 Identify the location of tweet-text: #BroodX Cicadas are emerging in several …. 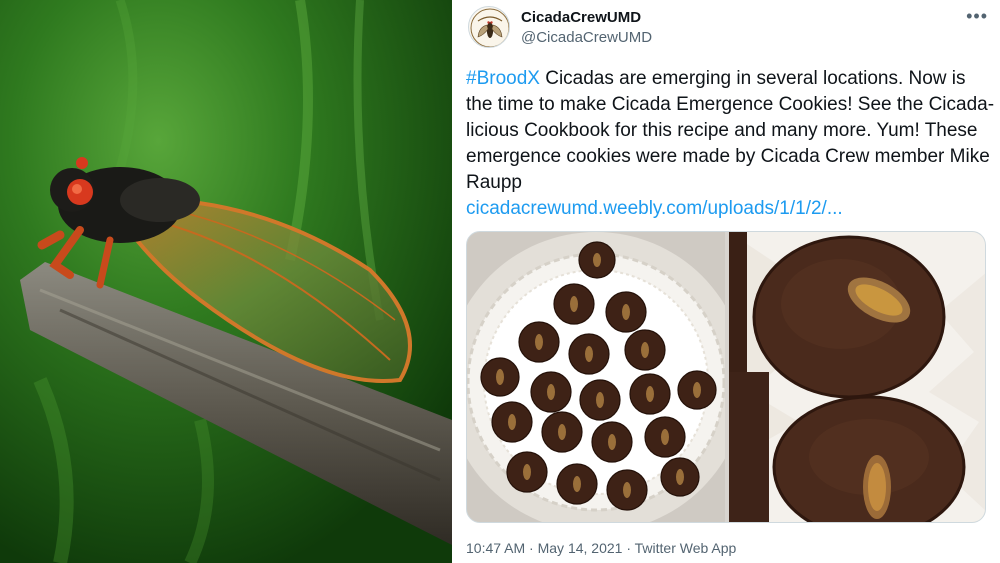
(731, 144).